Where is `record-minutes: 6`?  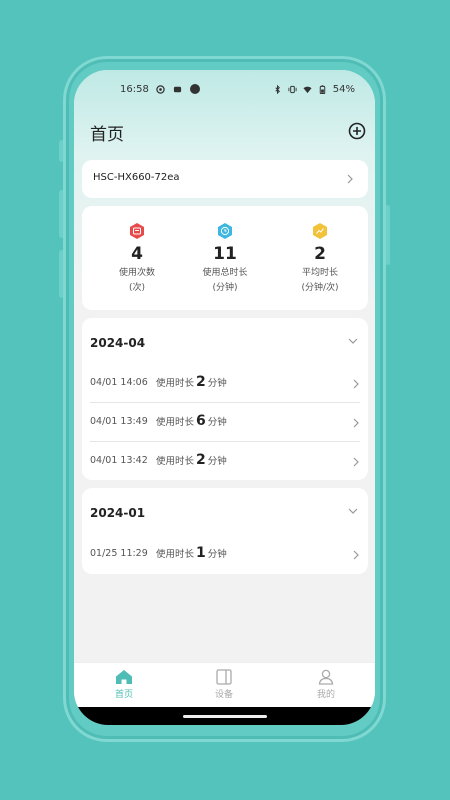
record-minutes: 6 is located at coordinates (201, 421).